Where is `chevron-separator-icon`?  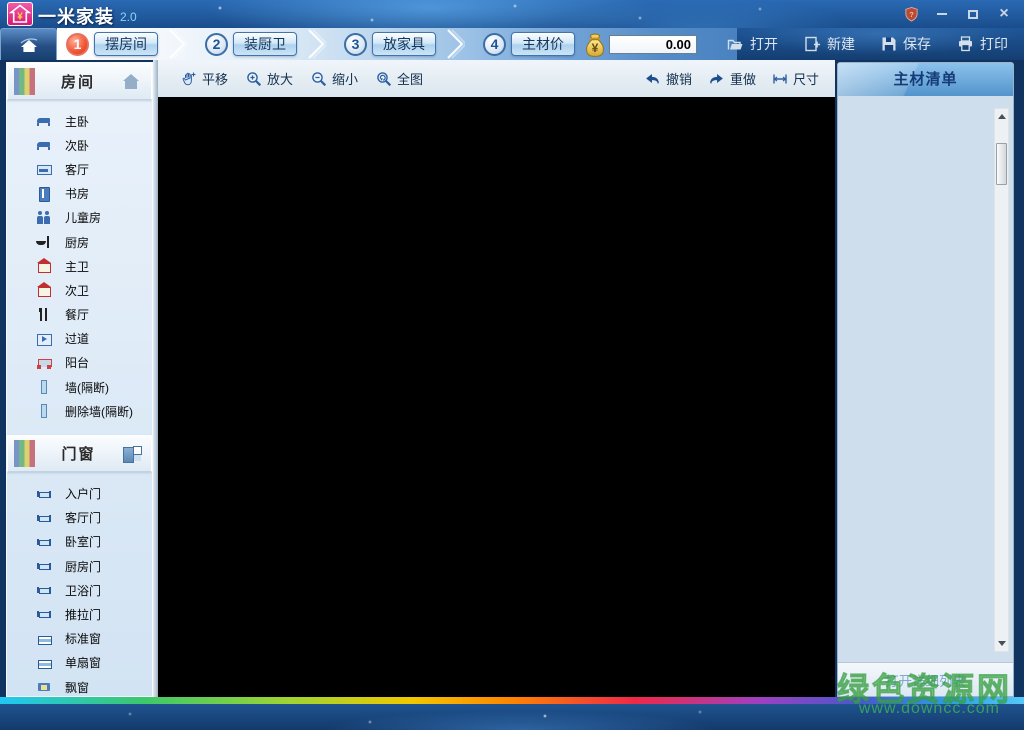
chevron-separator-icon is located at coordinates (178, 44).